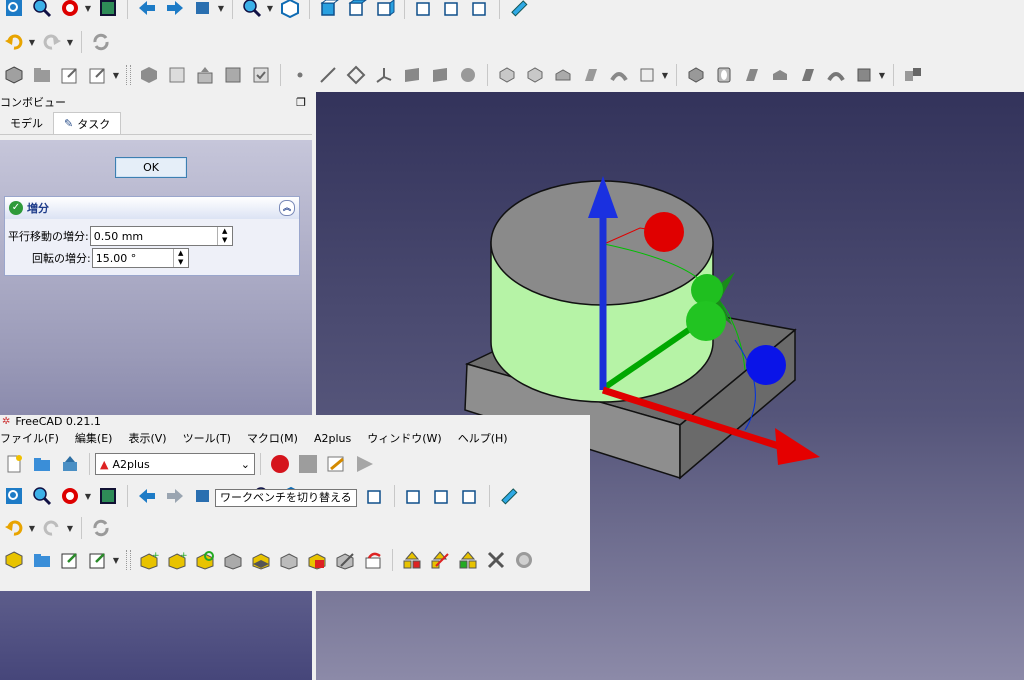 Image resolution: width=1024 pixels, height=680 pixels. Describe the element at coordinates (33, 438) in the screenshot. I see `menu-file: ファイル(F)` at that location.